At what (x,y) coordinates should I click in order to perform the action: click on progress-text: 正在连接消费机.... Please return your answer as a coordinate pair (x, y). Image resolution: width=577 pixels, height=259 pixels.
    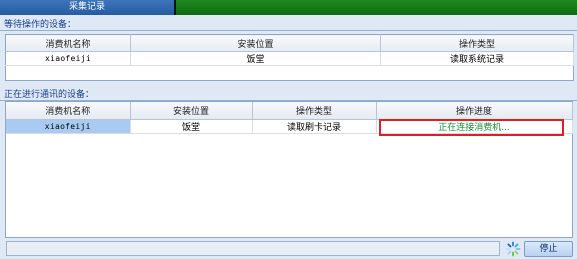
    Looking at the image, I should click on (474, 127).